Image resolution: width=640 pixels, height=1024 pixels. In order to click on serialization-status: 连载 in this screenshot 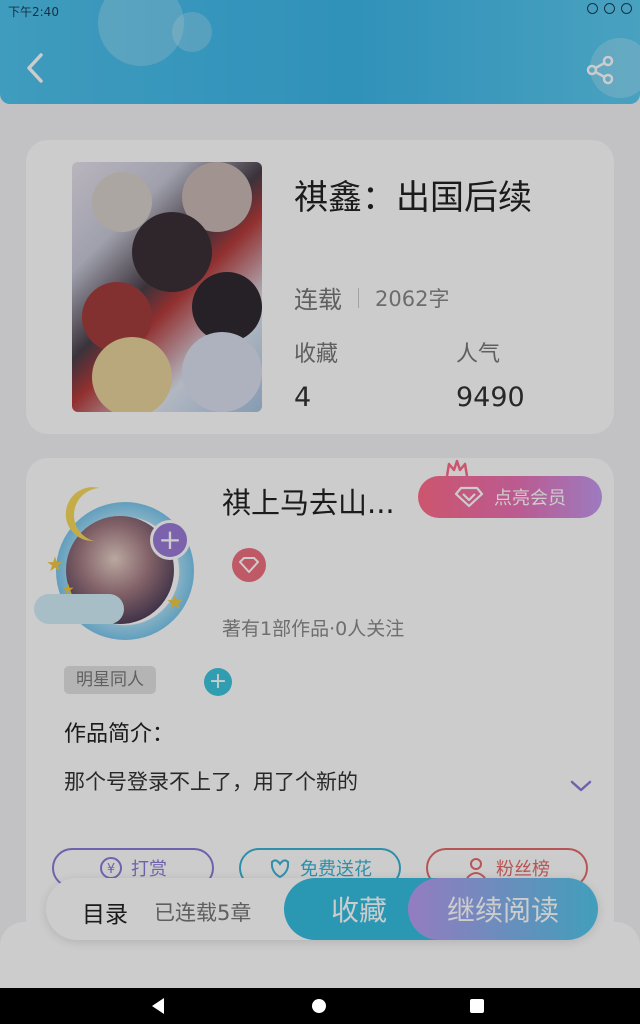, I will do `click(318, 300)`.